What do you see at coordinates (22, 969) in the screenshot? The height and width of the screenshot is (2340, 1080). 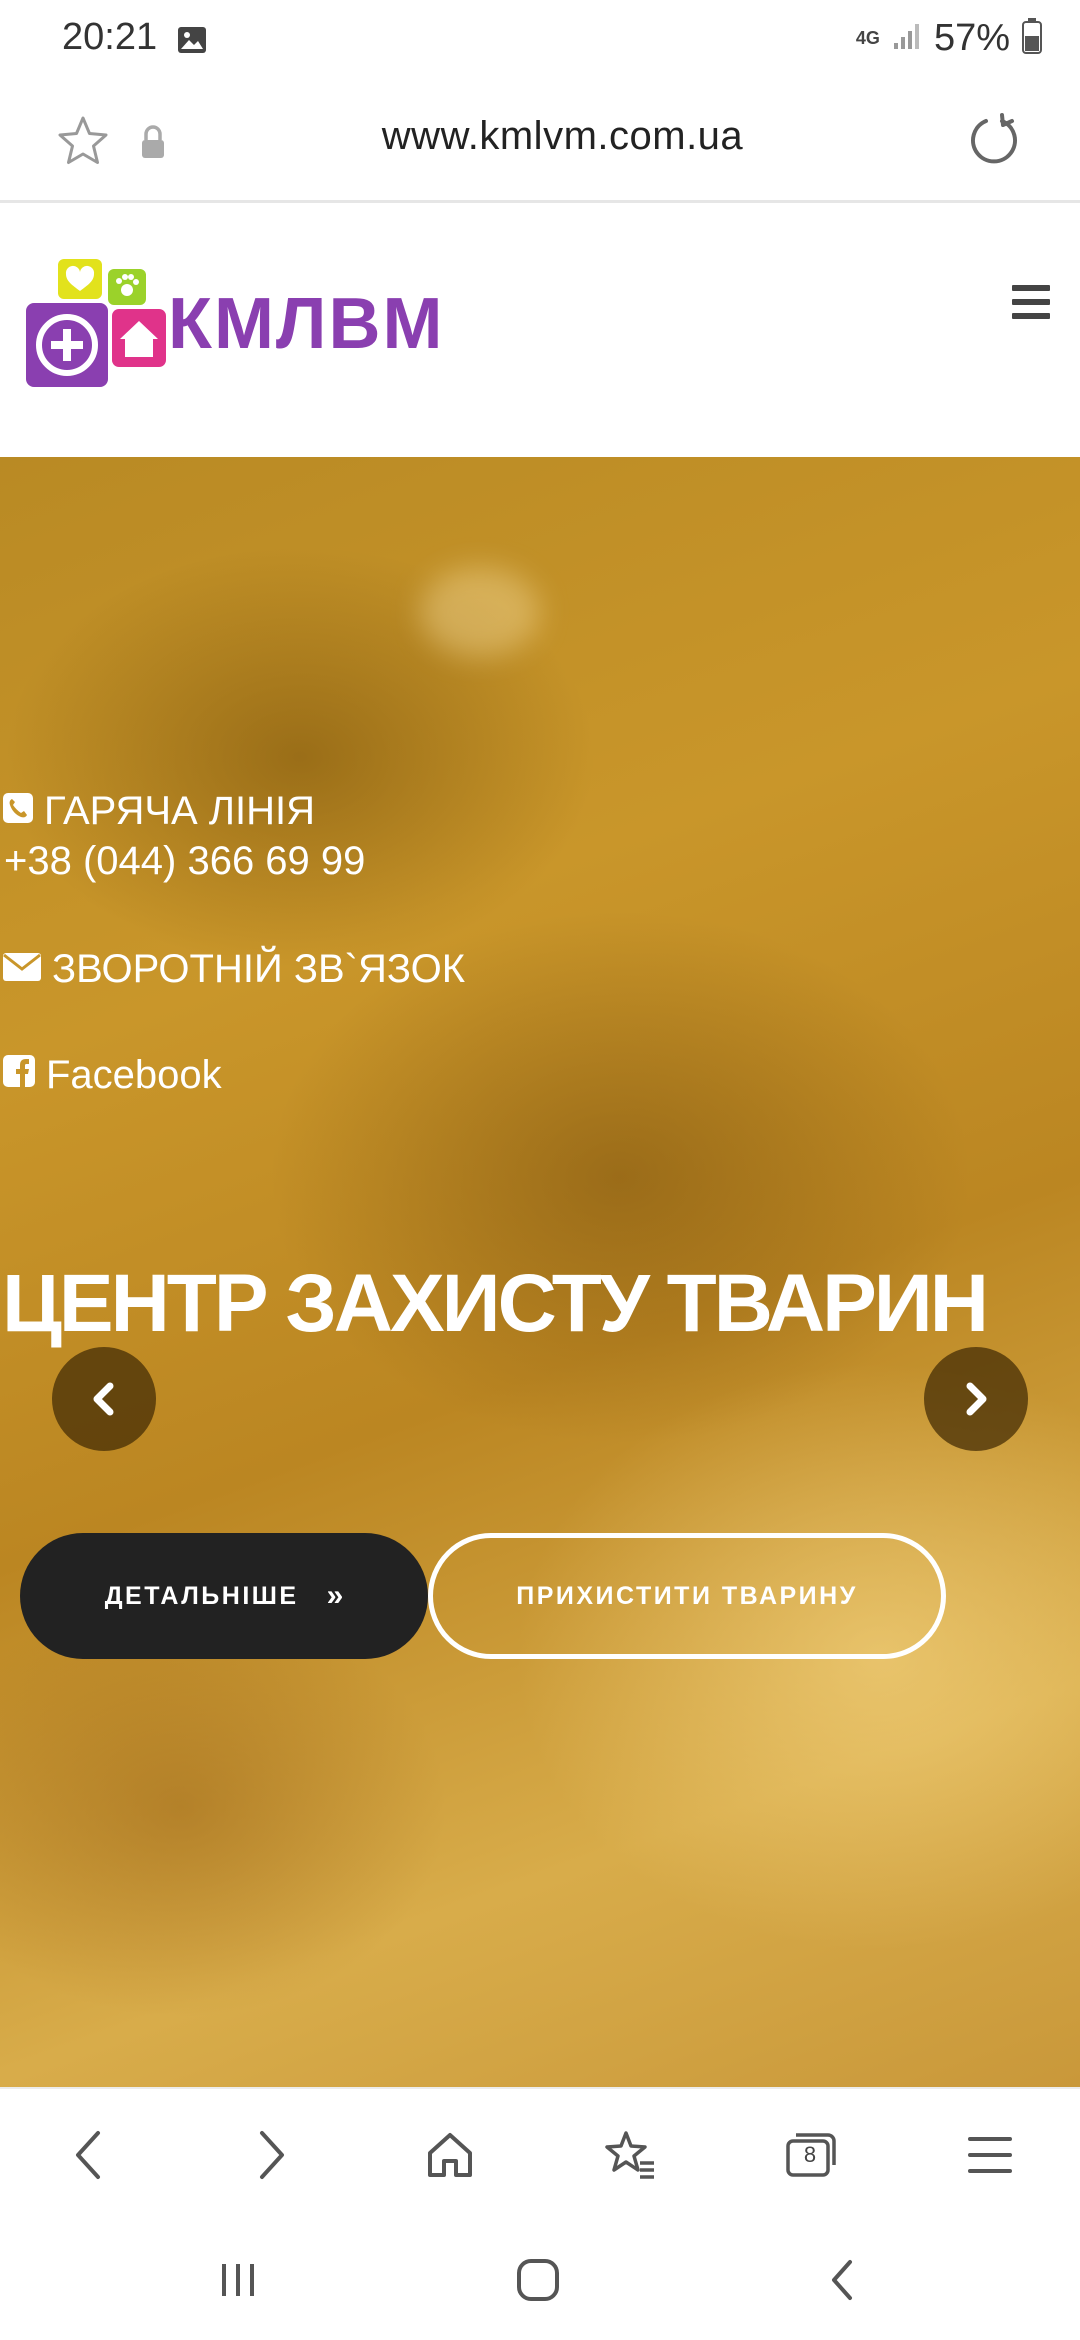 I see `envelope-icon` at bounding box center [22, 969].